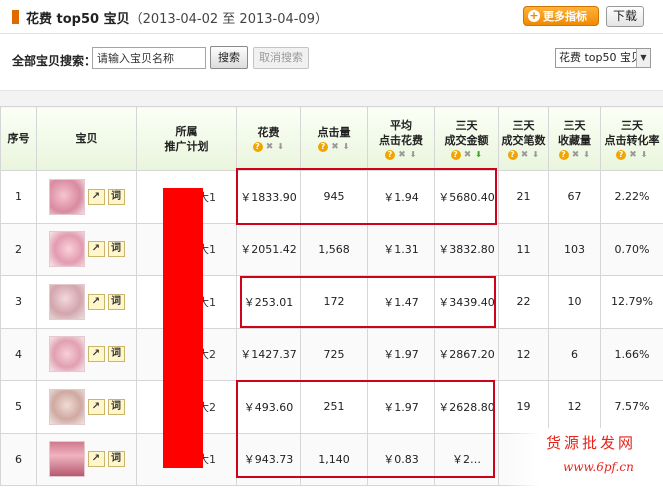 The image size is (663, 490). I want to click on cell-orders: 19, so click(523, 407).